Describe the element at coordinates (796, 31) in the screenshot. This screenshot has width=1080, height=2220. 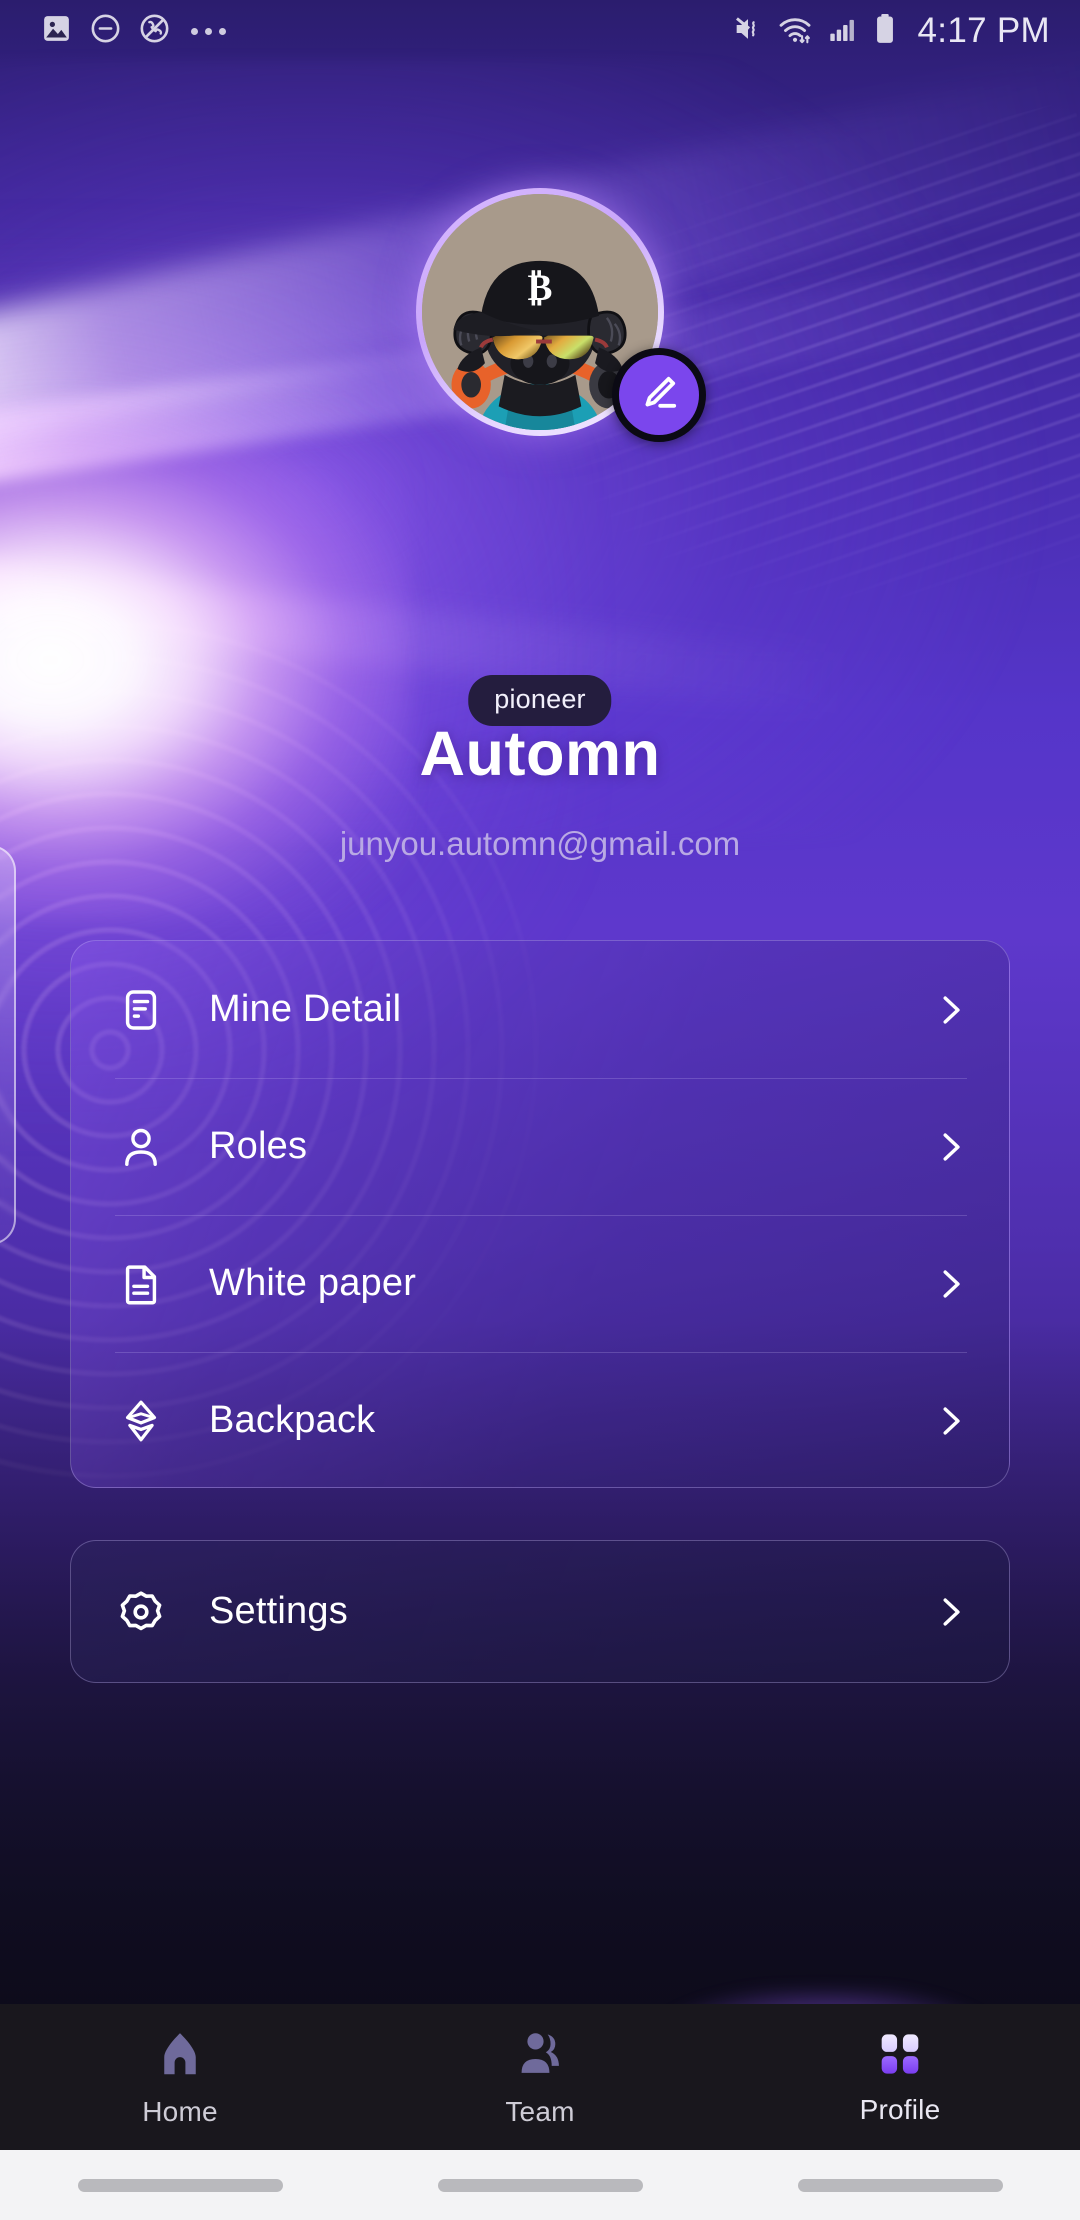
I see `wifi-icon` at that location.